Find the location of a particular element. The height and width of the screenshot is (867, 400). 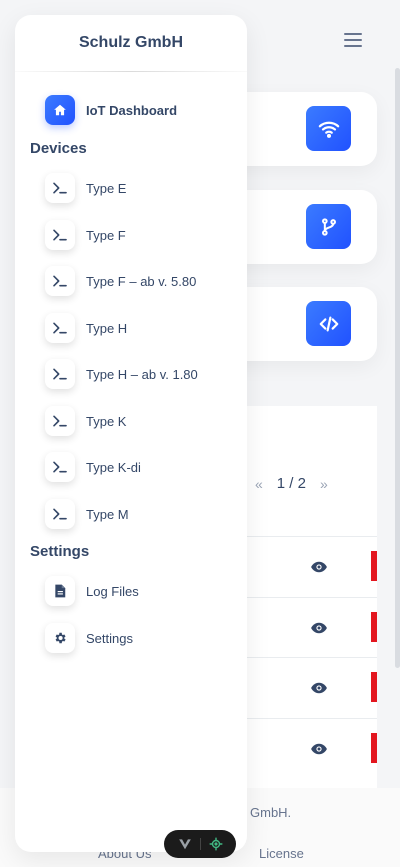

footer-link-license: License is located at coordinates (281, 853).